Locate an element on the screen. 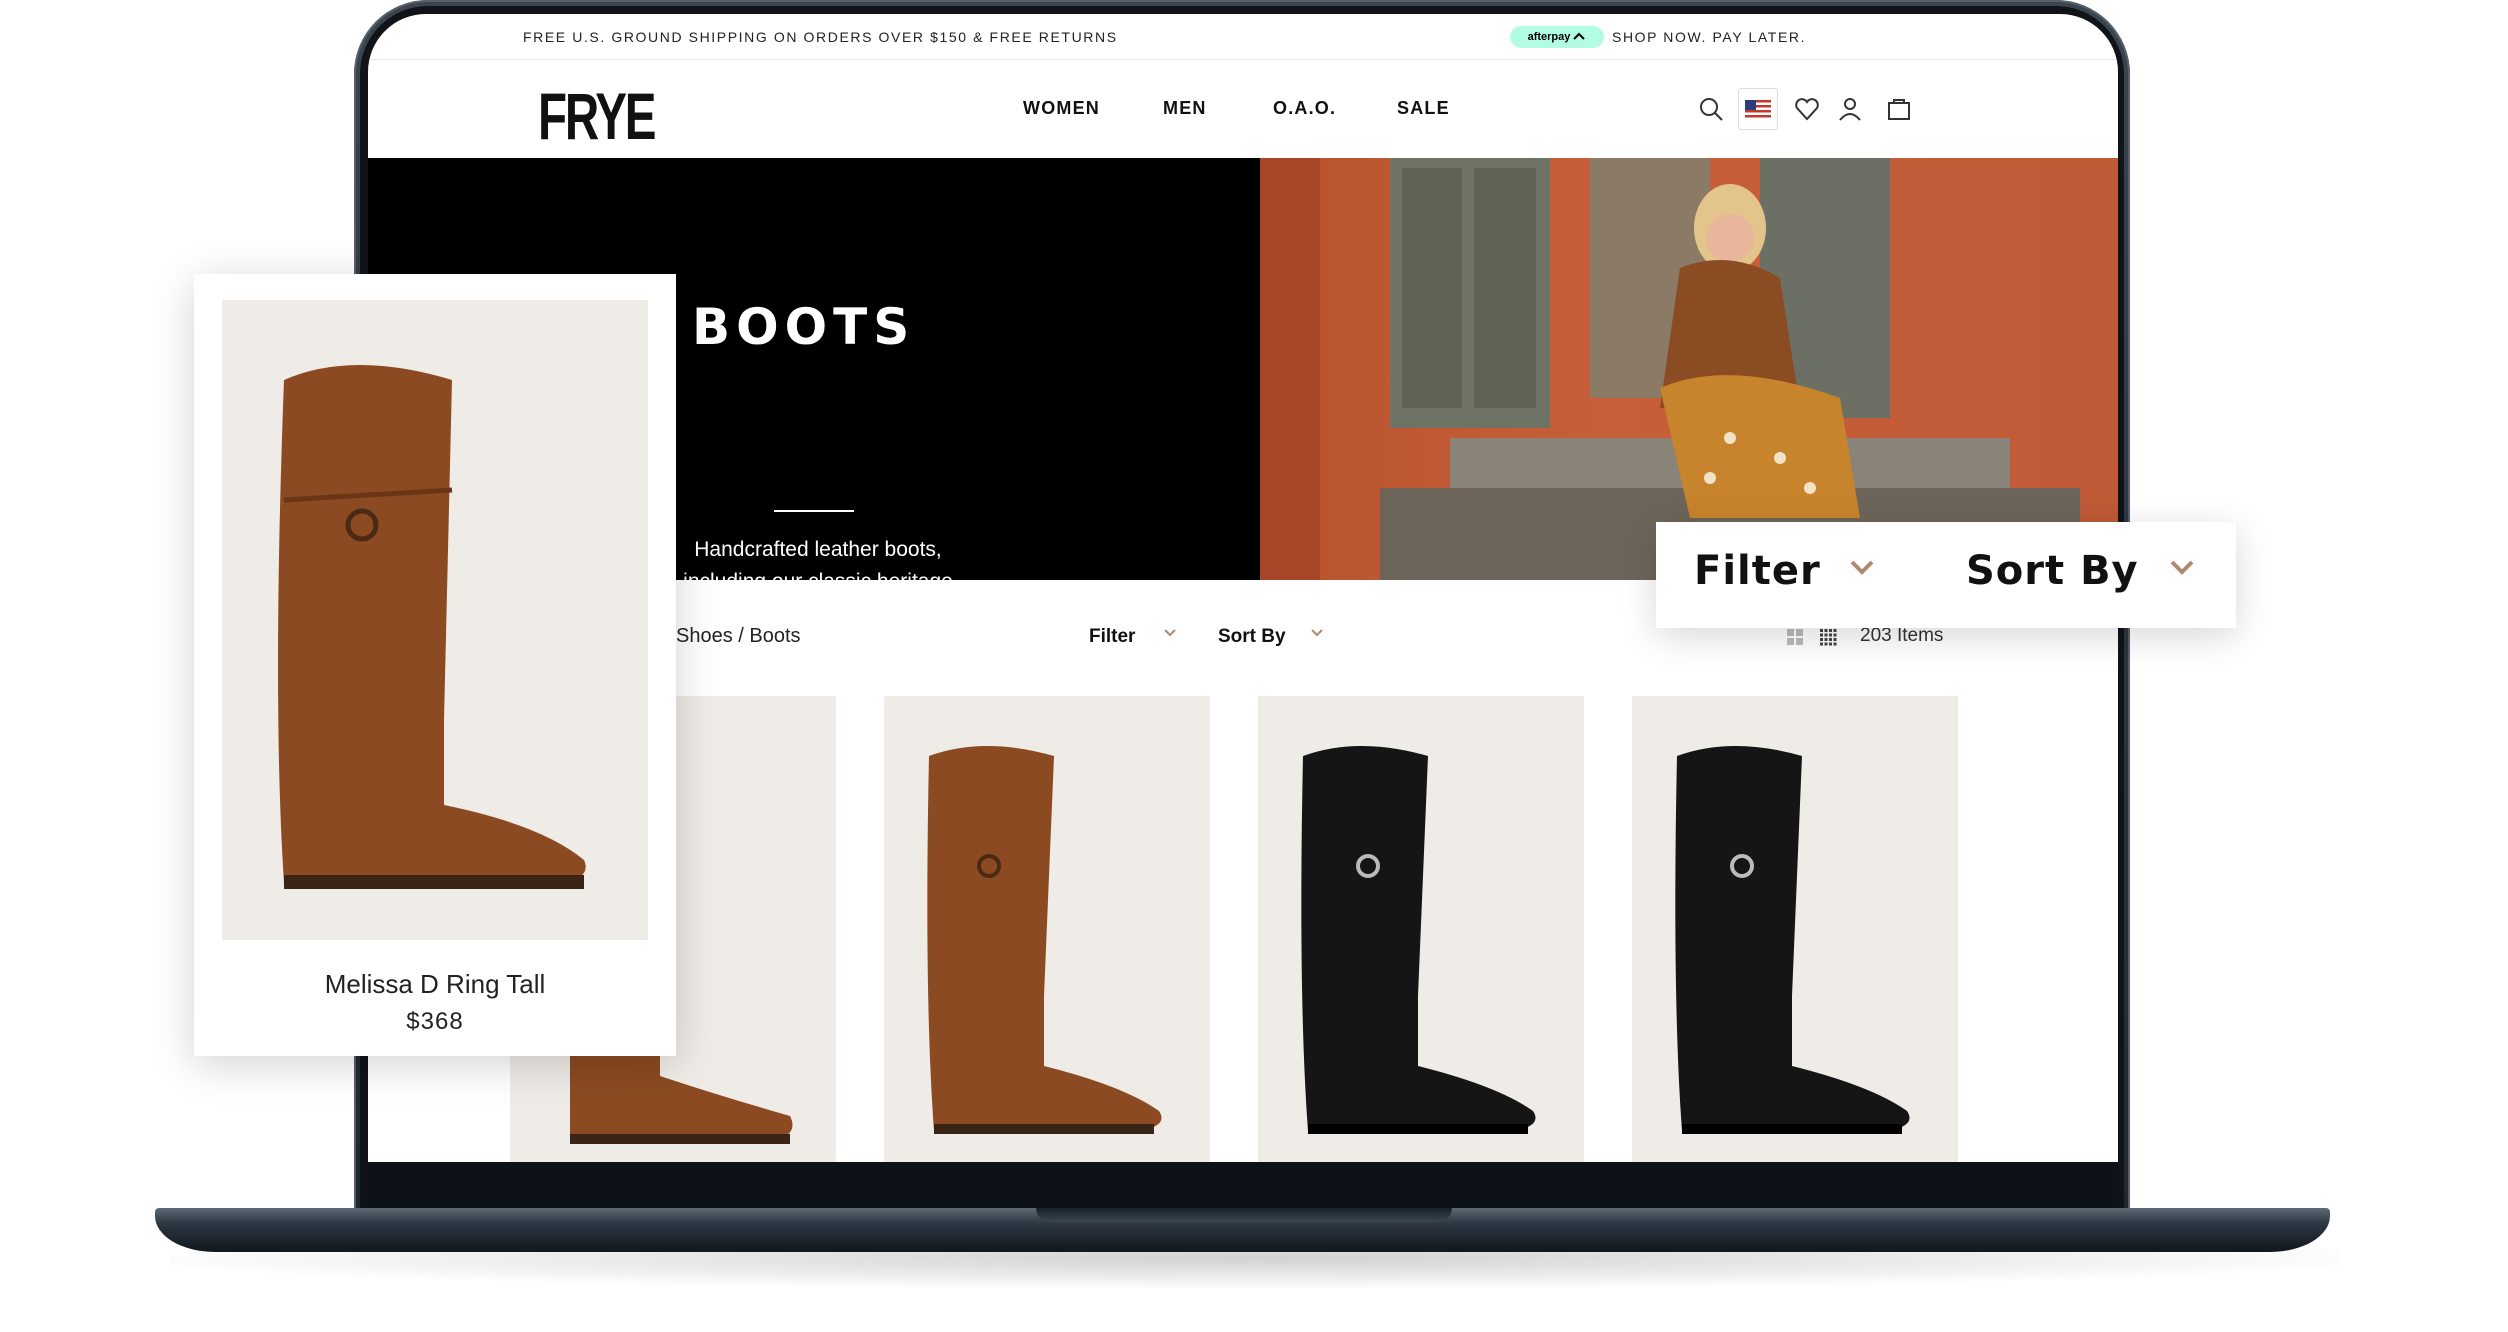  afterpay-arrows-icon is located at coordinates (1579, 36).